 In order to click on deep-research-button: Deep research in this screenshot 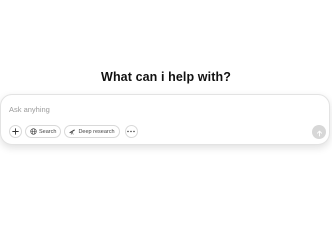, I will do `click(92, 131)`.